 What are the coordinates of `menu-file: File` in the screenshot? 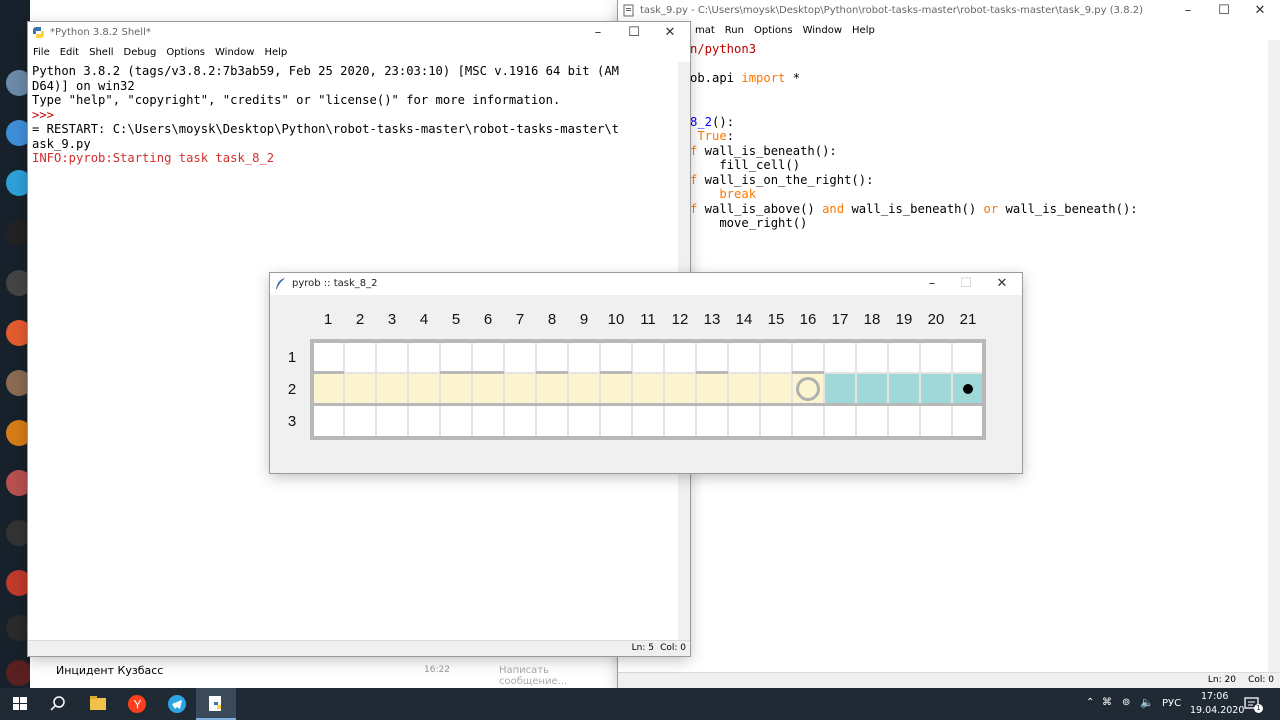 It's located at (41, 51).